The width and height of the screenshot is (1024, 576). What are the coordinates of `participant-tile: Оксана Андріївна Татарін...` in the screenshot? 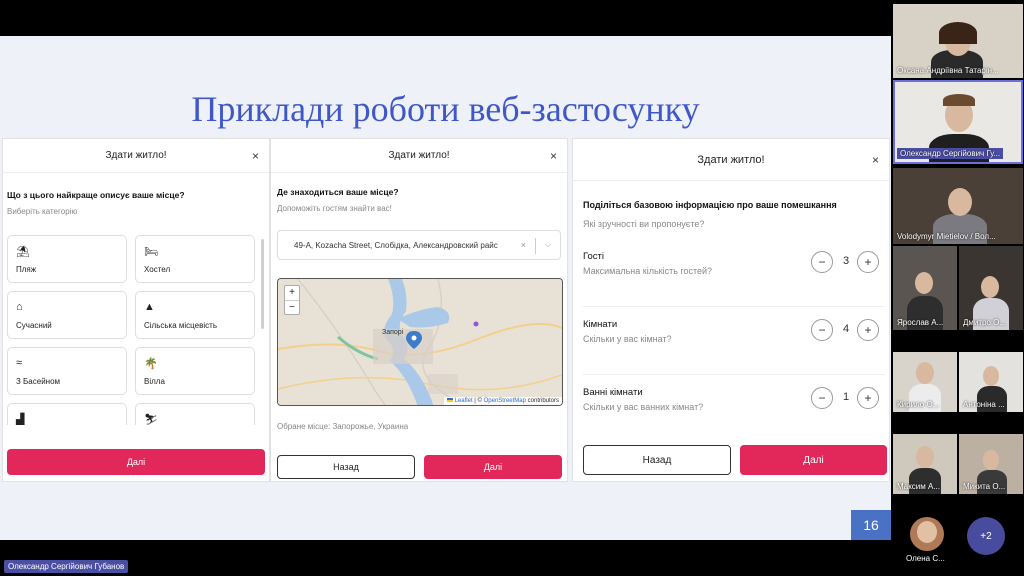 It's located at (958, 41).